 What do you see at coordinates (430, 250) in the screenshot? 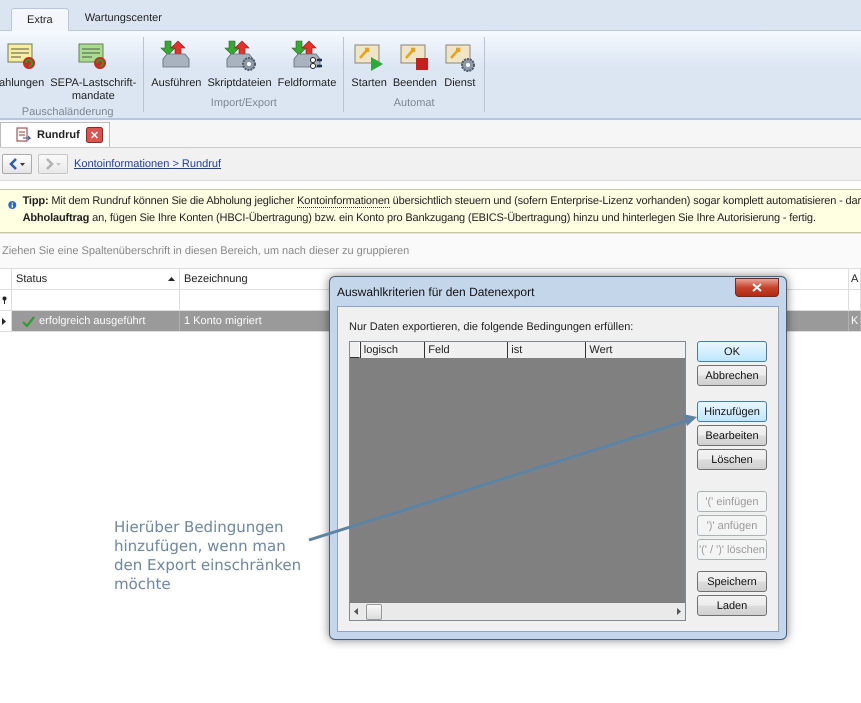
I see `group-panel-hint: Ziehen Sie eine Spaltenüberschrift in diesen Bereich, um nach dieser zu gruppieren` at bounding box center [430, 250].